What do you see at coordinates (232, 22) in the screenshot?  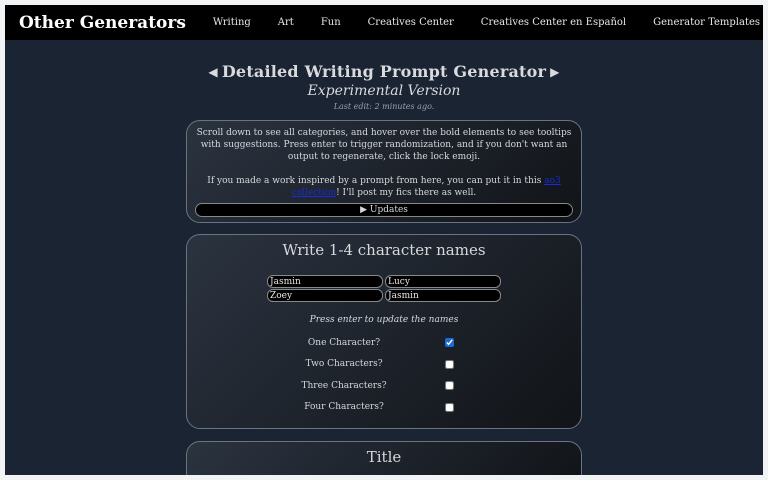 I see `nav-link-writing: Writing` at bounding box center [232, 22].